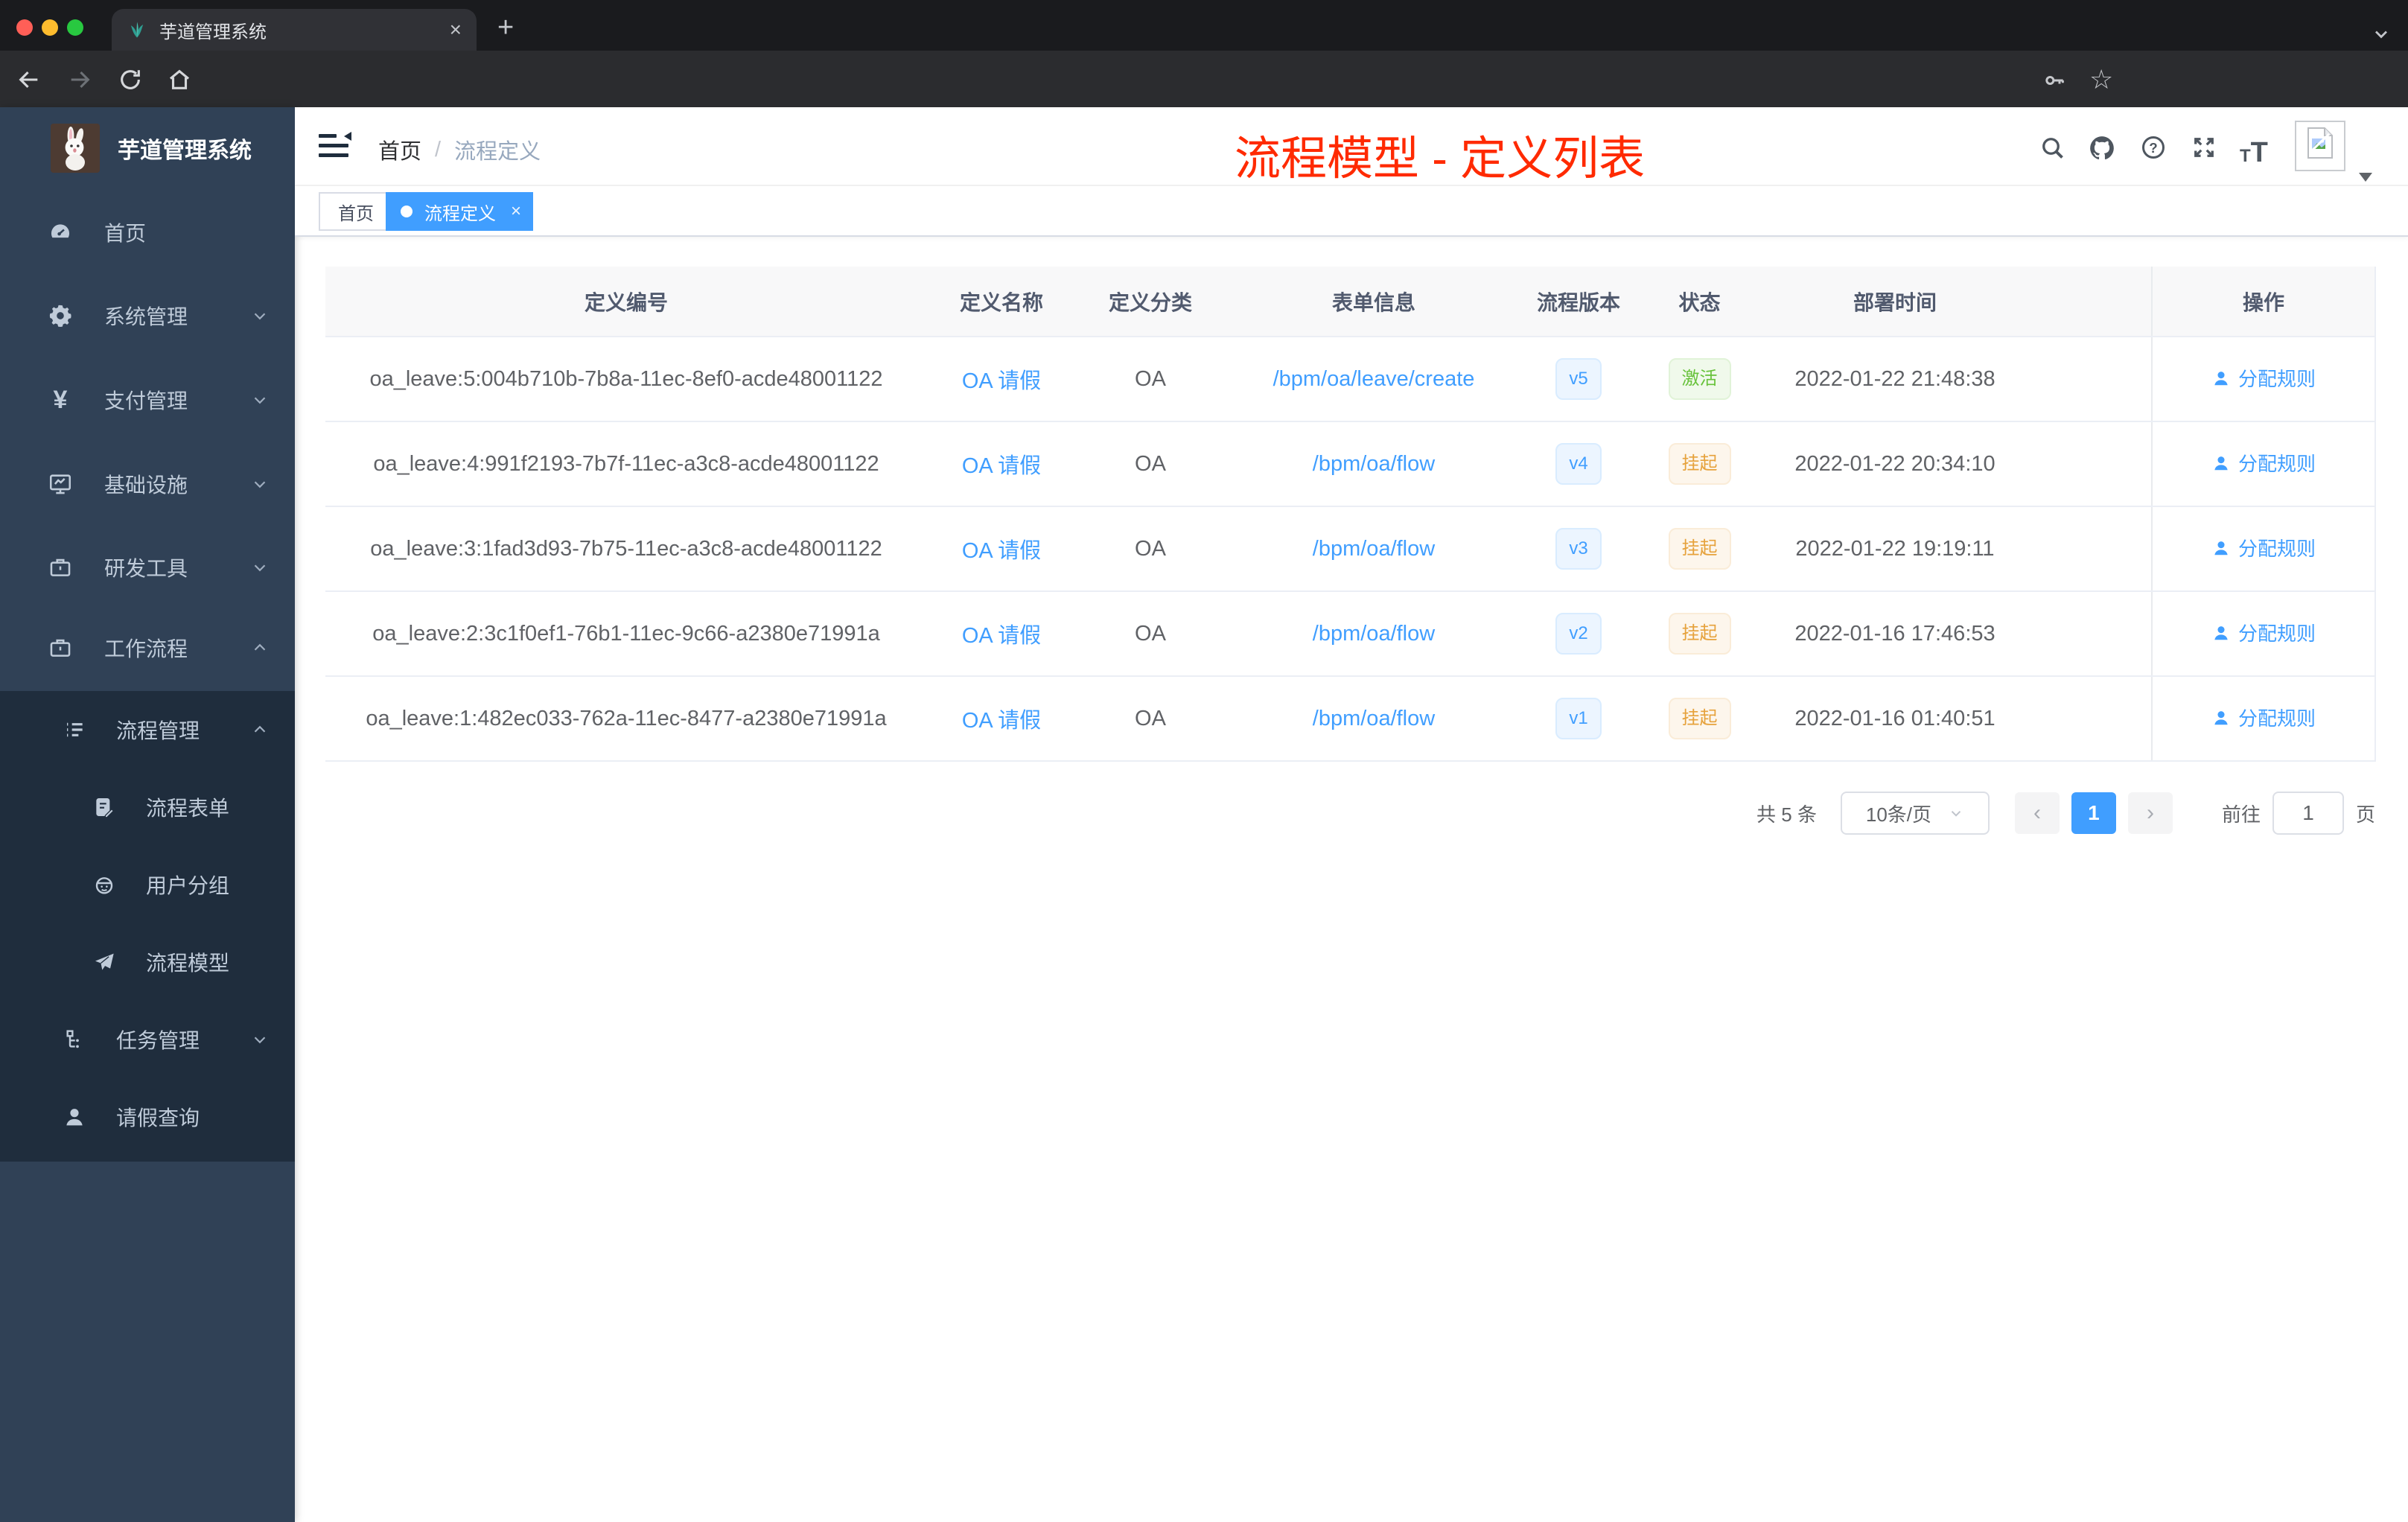 Image resolution: width=2408 pixels, height=1522 pixels. I want to click on search-icon, so click(2052, 147).